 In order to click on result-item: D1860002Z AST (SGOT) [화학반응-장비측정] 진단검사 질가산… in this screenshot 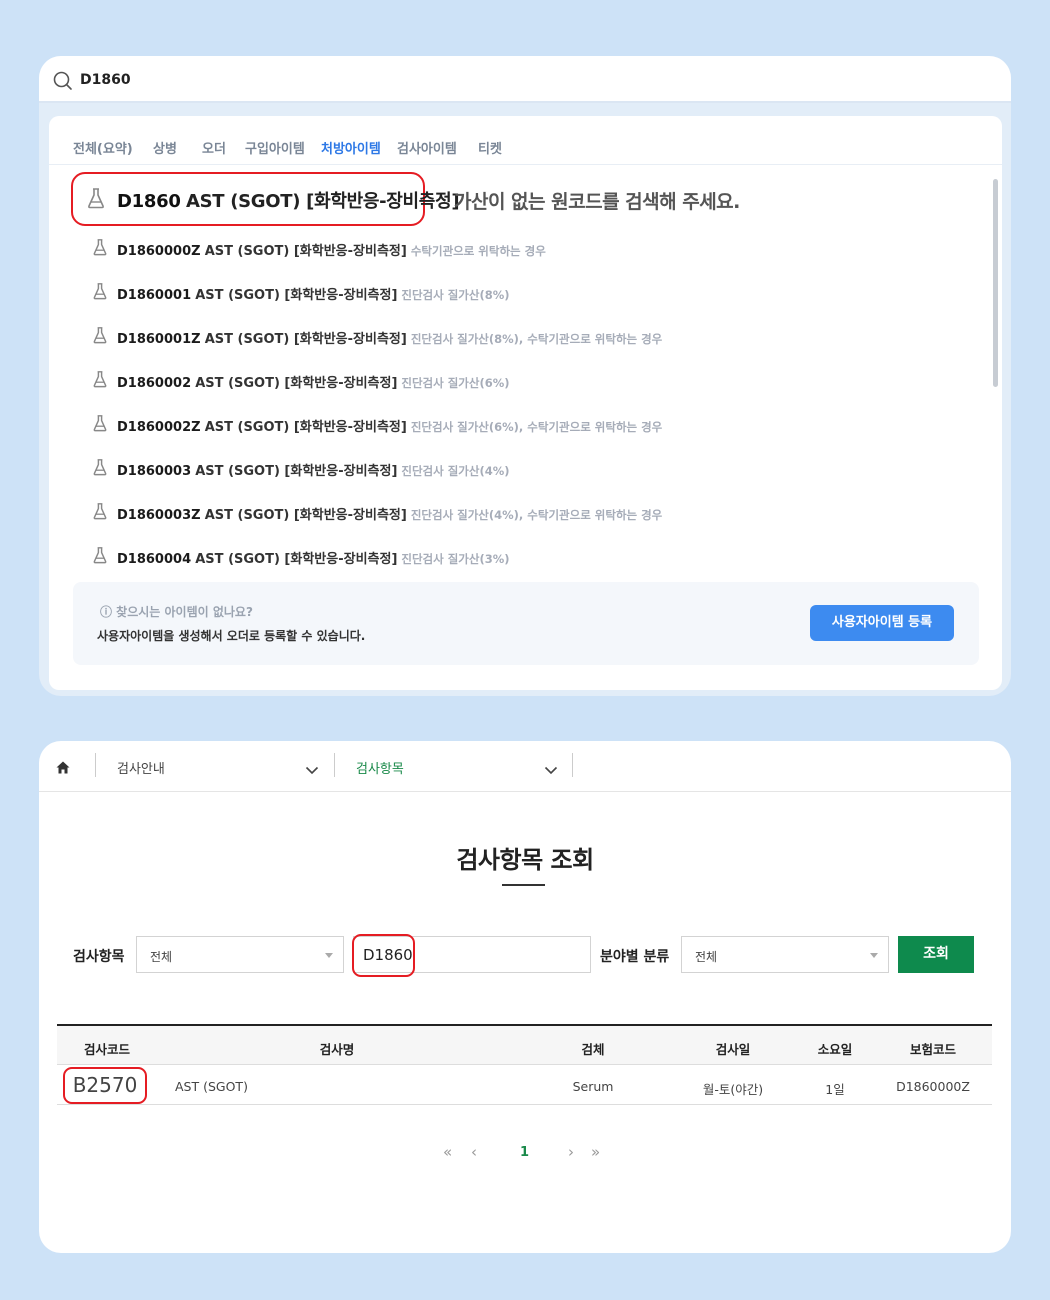, I will do `click(509, 424)`.